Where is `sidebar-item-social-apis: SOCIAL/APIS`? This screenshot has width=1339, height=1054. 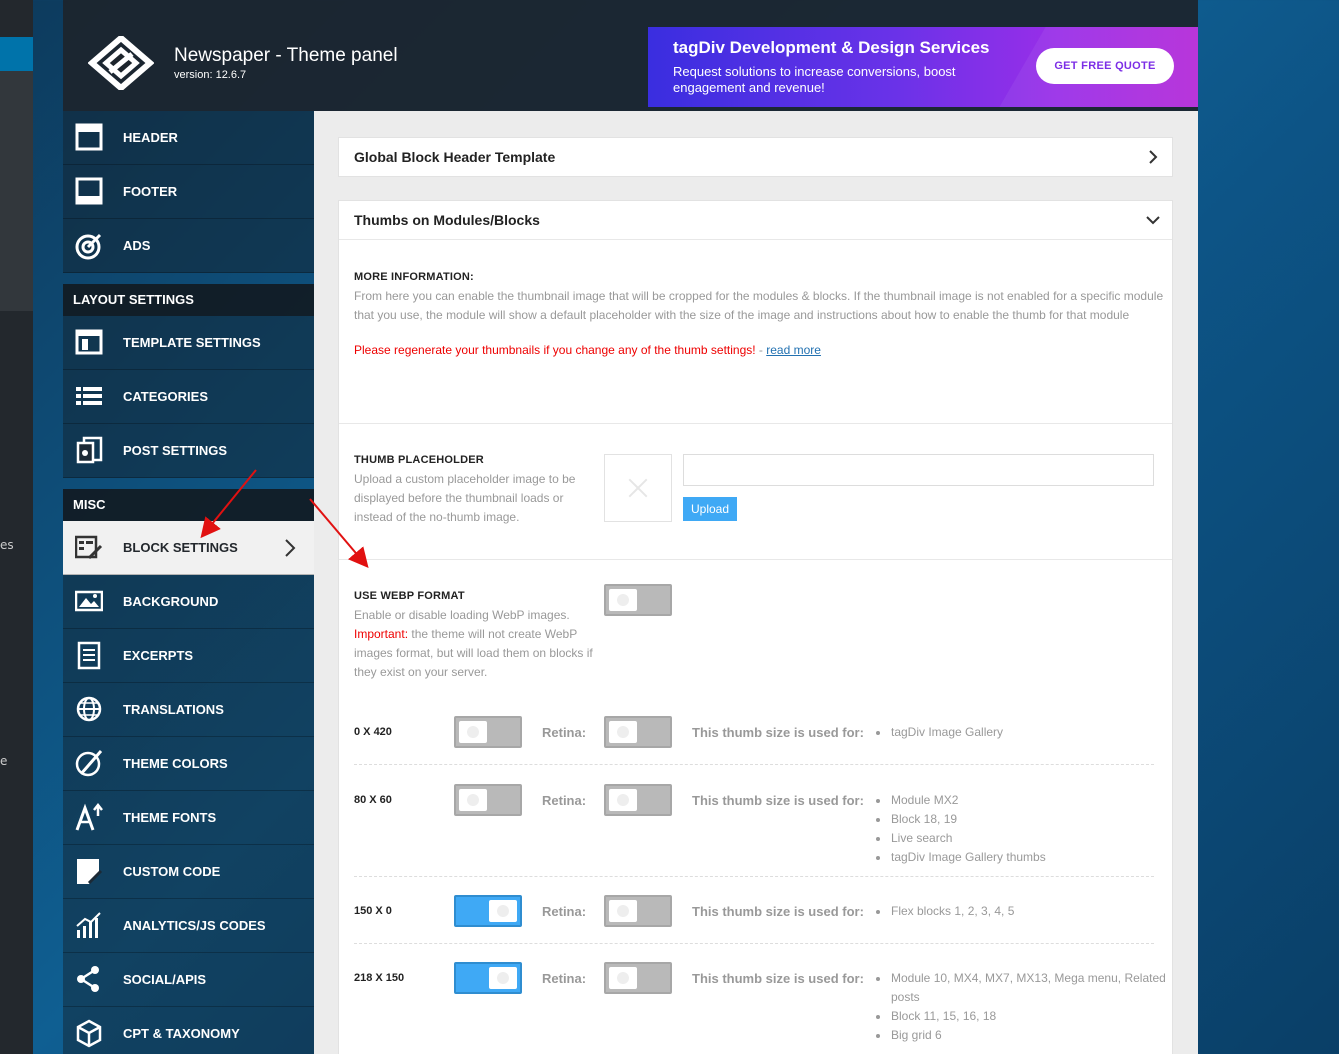
sidebar-item-social-apis: SOCIAL/APIS is located at coordinates (188, 980).